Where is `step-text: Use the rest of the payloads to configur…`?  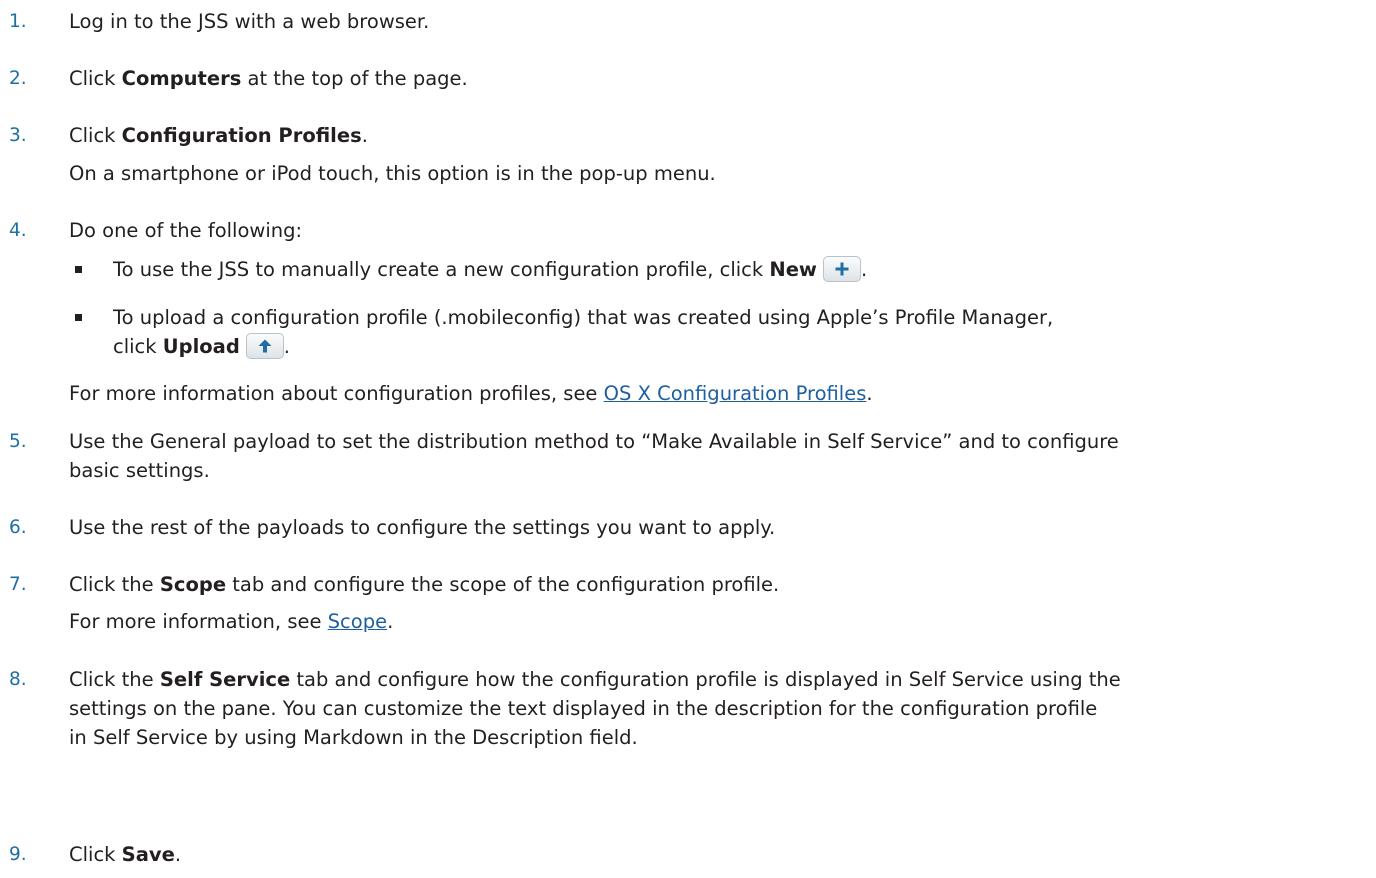 step-text: Use the rest of the payloads to configur… is located at coordinates (422, 527).